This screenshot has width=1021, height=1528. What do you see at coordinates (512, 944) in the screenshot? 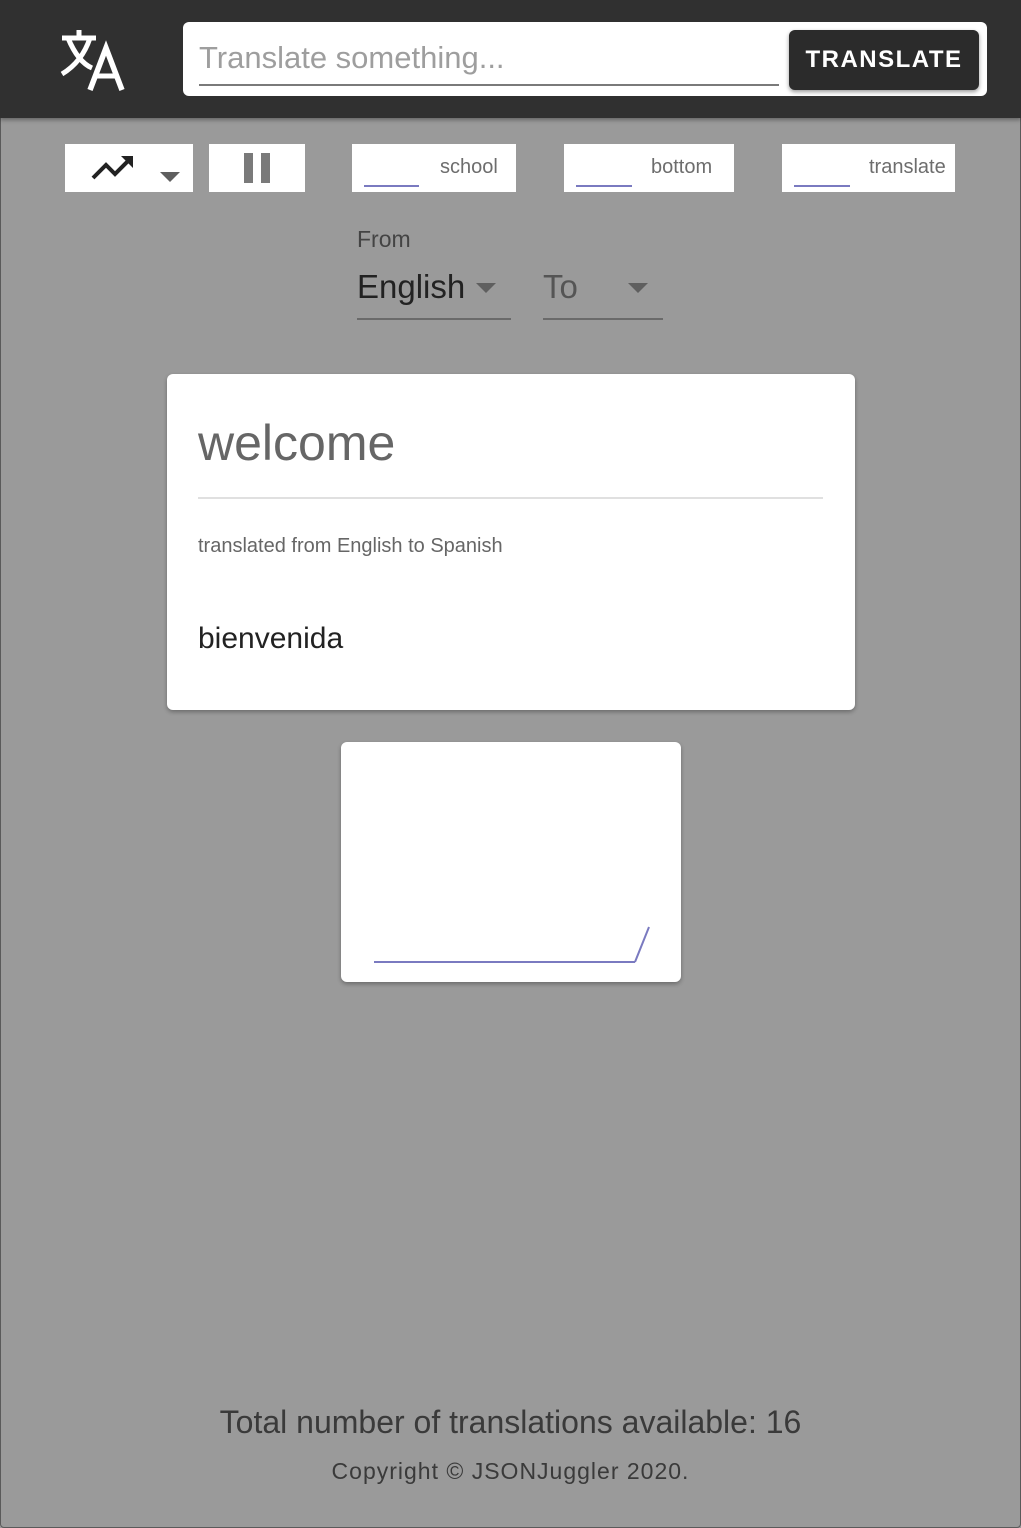
I see `text-input-area` at bounding box center [512, 944].